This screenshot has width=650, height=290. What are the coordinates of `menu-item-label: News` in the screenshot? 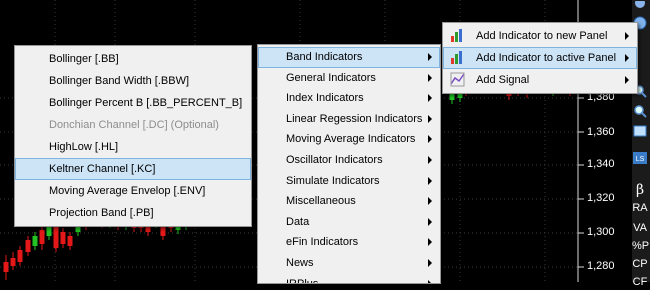 It's located at (300, 262).